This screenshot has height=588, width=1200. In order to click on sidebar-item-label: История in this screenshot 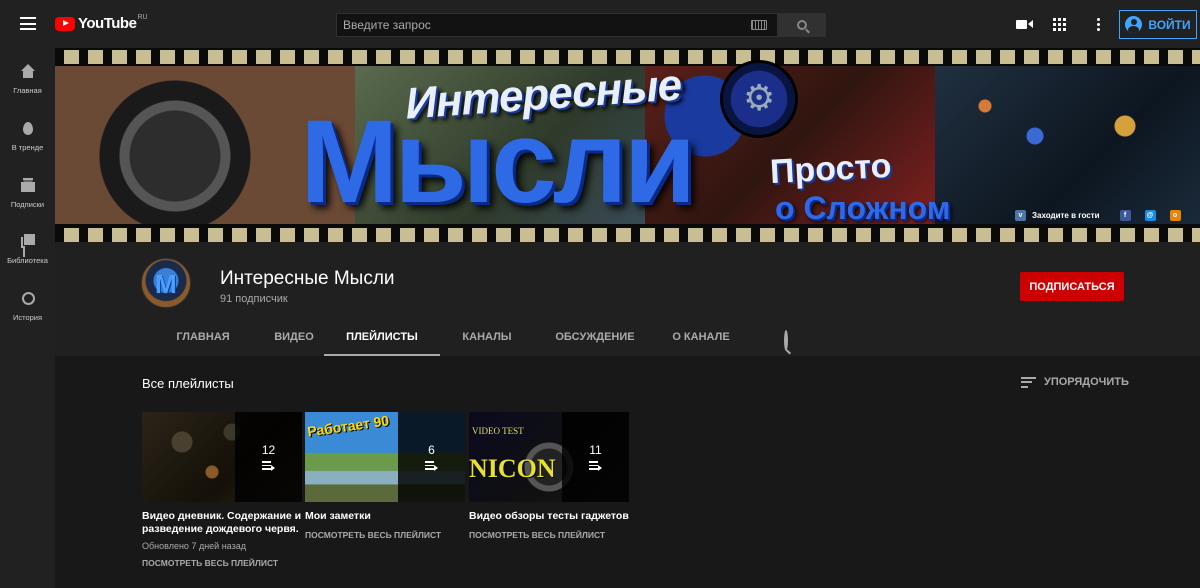, I will do `click(27, 317)`.